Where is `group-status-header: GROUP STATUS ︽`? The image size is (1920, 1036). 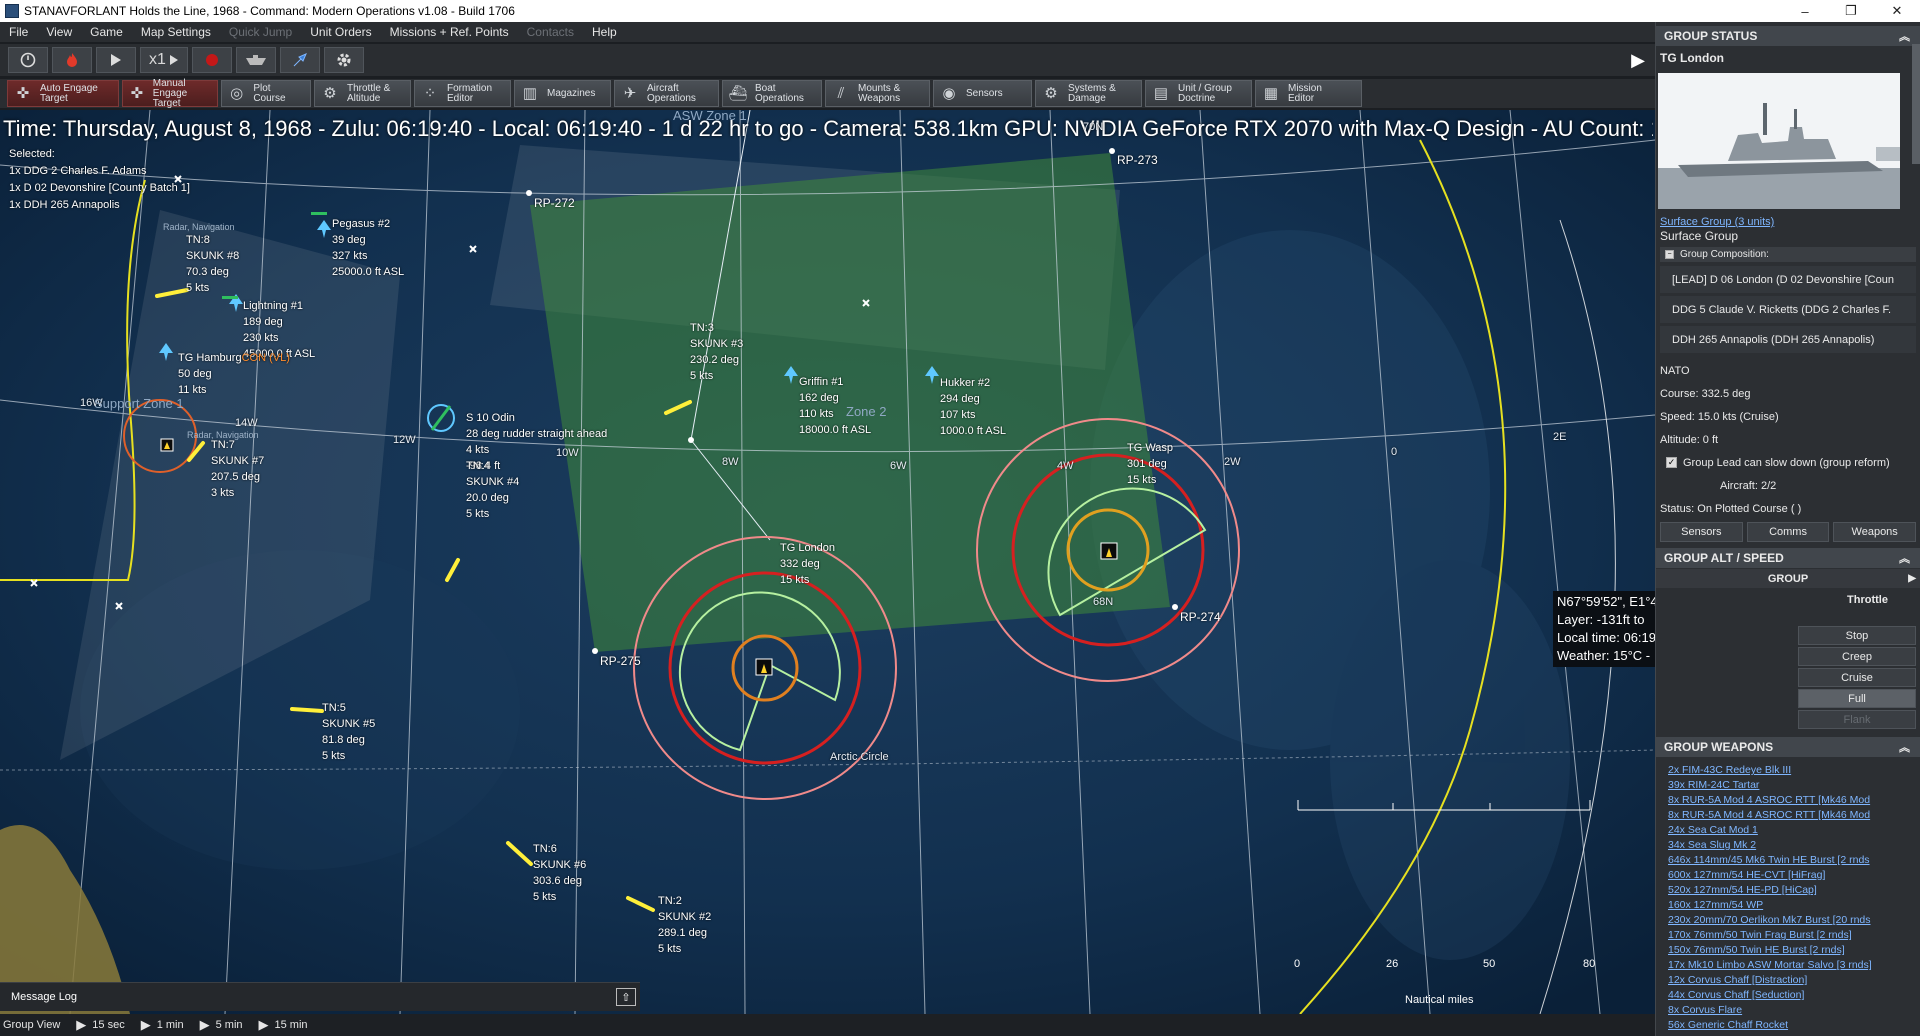
group-status-header: GROUP STATUS ︽ is located at coordinates (1788, 36).